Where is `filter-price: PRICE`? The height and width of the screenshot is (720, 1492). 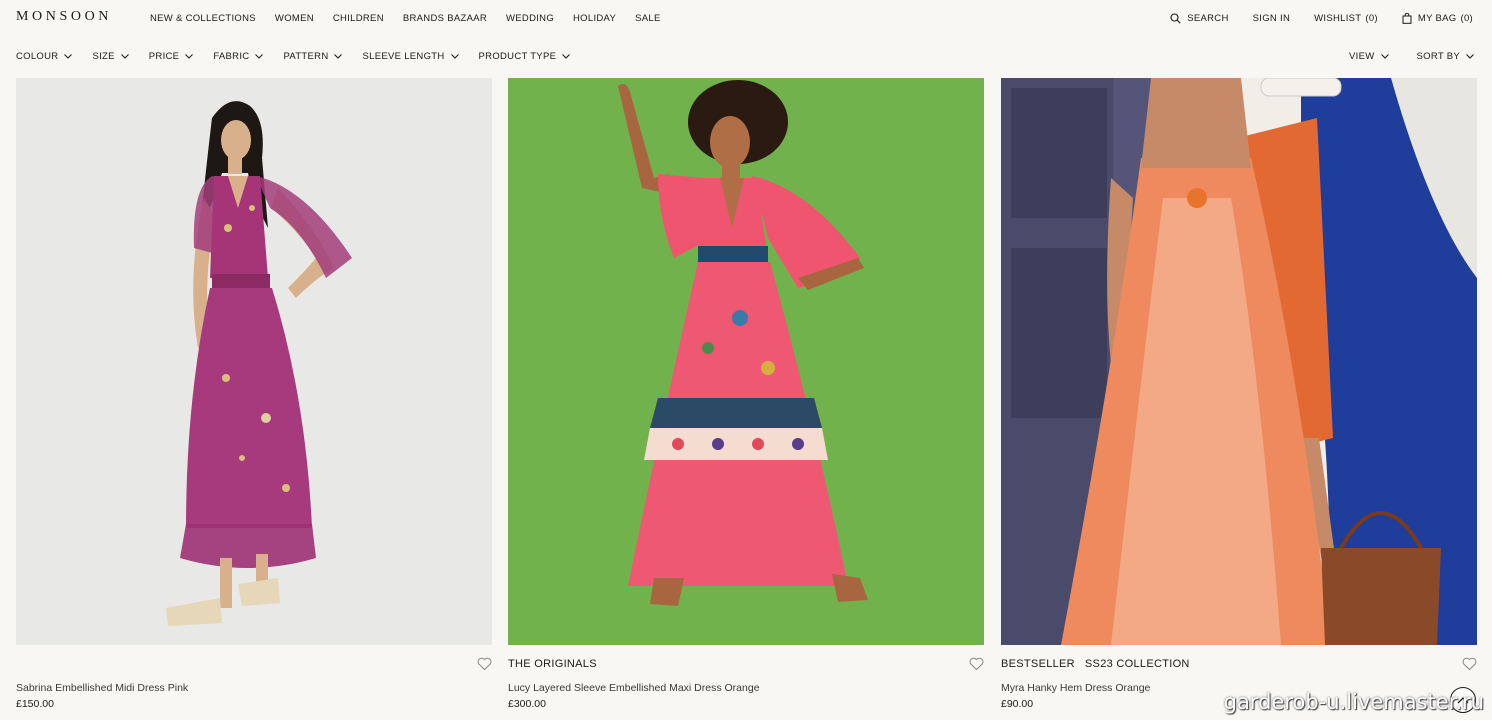
filter-price: PRICE is located at coordinates (171, 56).